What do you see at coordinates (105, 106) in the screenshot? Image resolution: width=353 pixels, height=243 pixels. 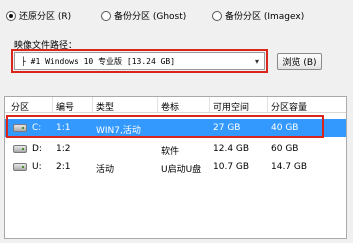 I see `column-header-type: 类型` at bounding box center [105, 106].